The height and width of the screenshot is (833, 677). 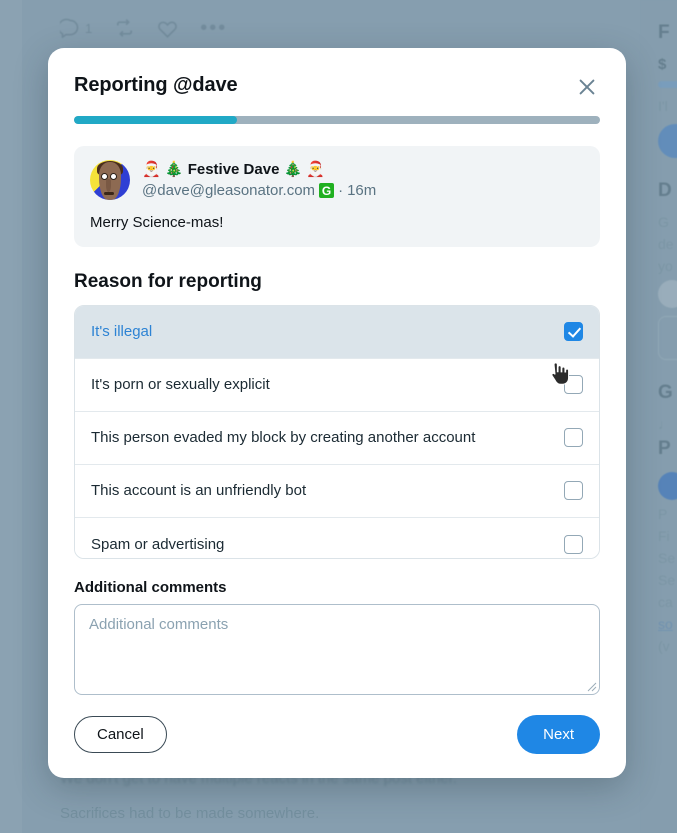 I want to click on gleasonator-badge-icon: G, so click(x=327, y=191).